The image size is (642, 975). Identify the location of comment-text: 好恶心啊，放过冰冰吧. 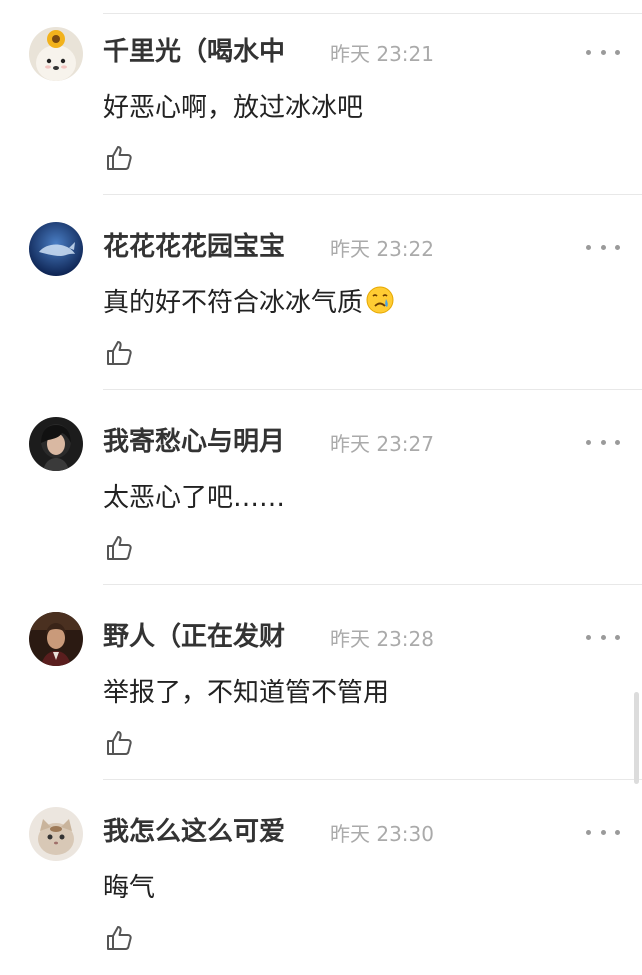
(233, 108).